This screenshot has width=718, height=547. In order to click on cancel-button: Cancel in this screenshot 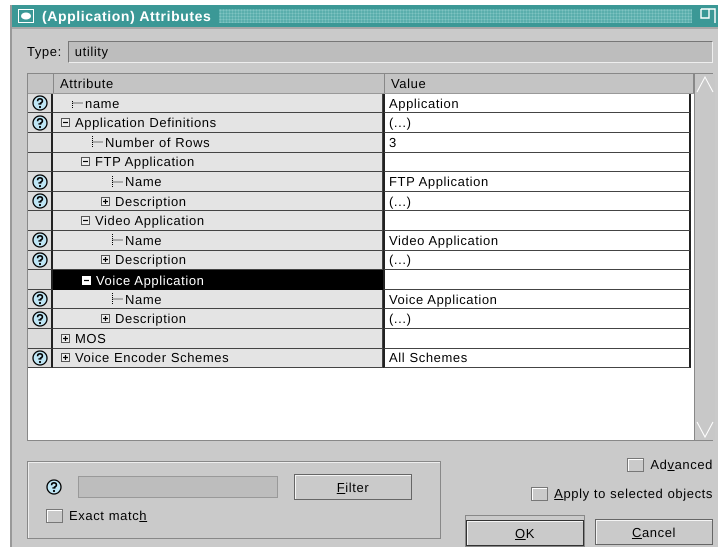, I will do `click(654, 532)`.